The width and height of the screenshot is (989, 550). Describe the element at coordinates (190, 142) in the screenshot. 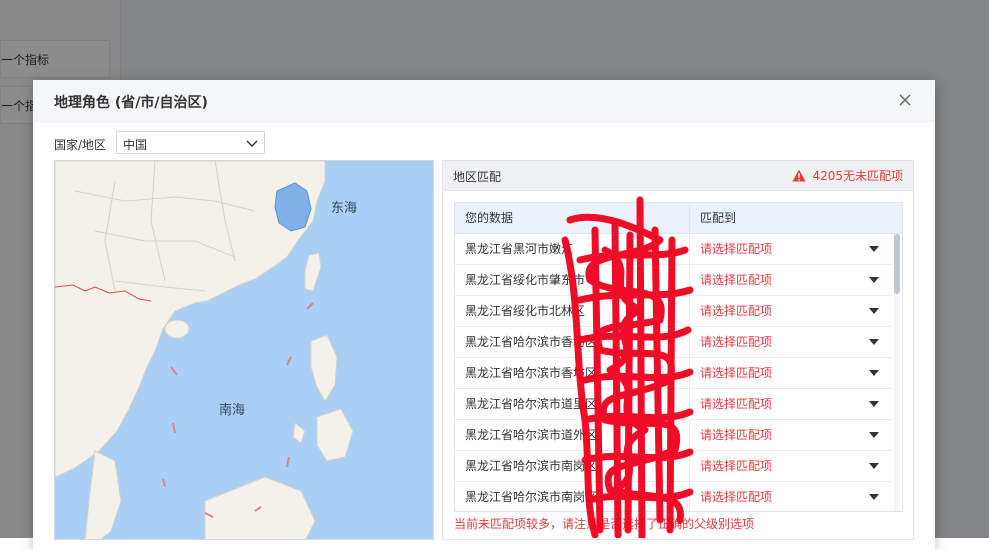

I see `country-select: 中国` at that location.